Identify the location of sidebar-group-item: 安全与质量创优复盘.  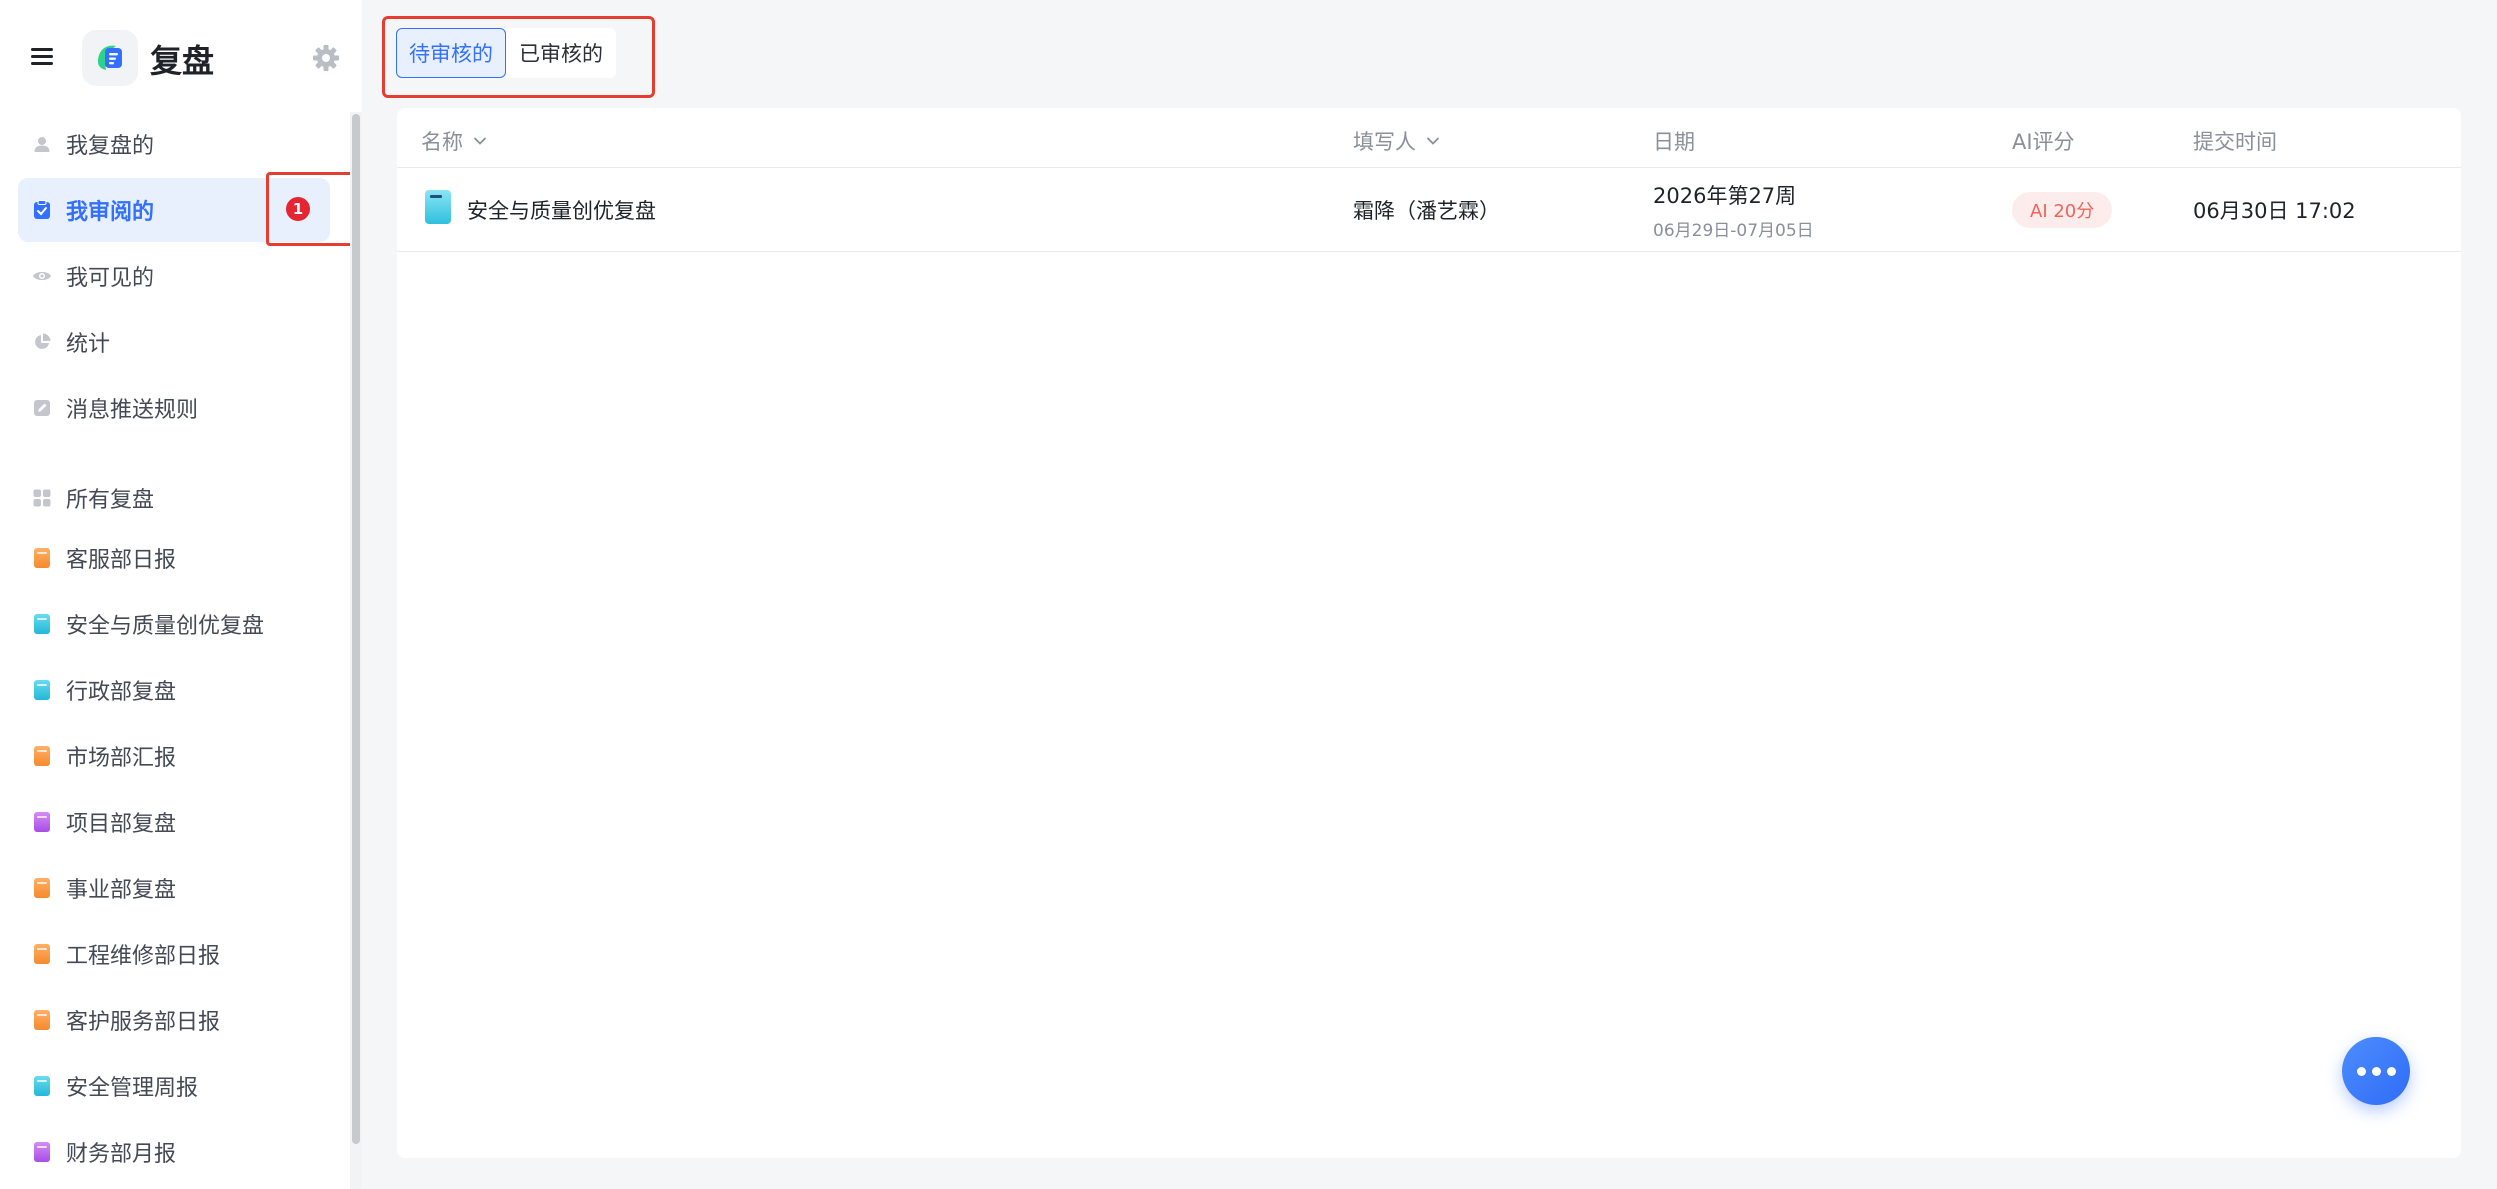
(174, 624).